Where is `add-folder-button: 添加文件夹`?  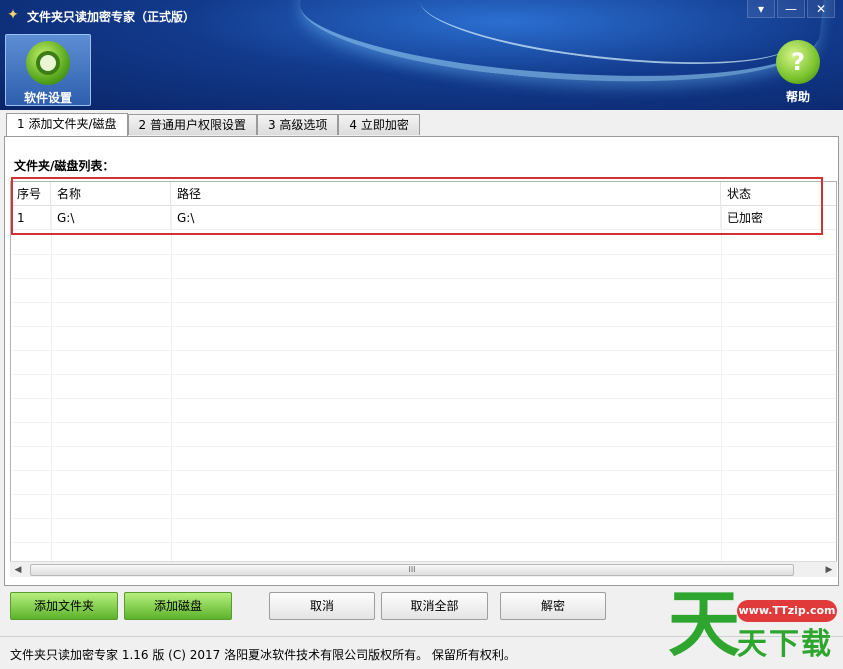
add-folder-button: 添加文件夹 is located at coordinates (64, 606).